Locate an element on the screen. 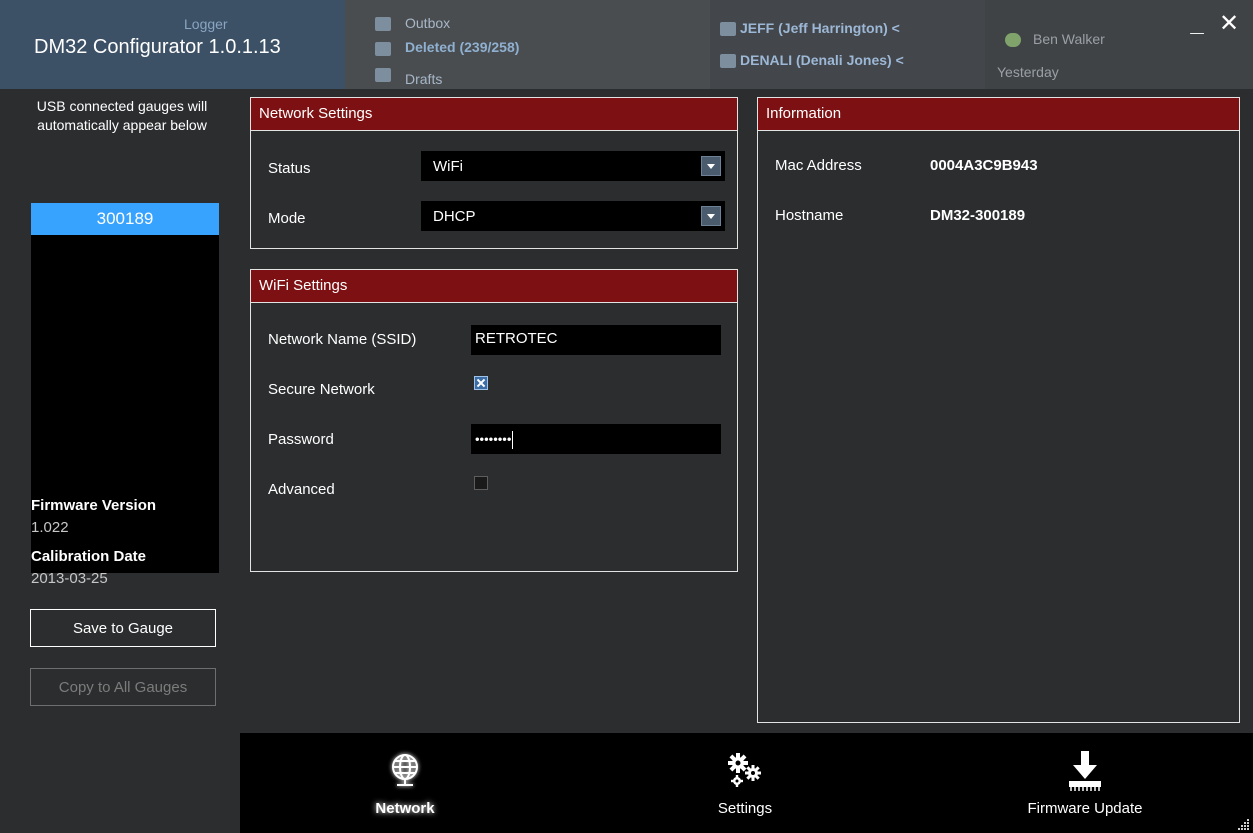 This screenshot has width=1253, height=833. trash-icon is located at coordinates (383, 49).